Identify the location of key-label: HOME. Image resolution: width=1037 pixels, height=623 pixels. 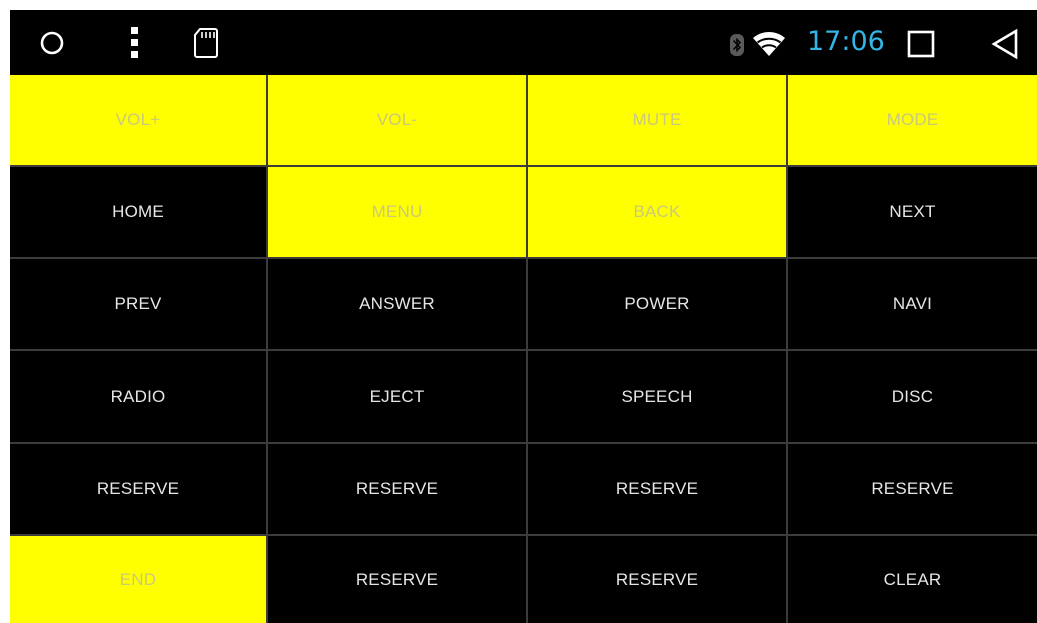
(138, 211).